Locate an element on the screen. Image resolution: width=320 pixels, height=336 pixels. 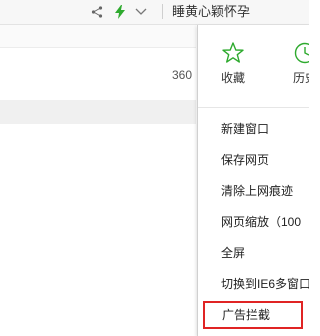
history-icon is located at coordinates (301, 53).